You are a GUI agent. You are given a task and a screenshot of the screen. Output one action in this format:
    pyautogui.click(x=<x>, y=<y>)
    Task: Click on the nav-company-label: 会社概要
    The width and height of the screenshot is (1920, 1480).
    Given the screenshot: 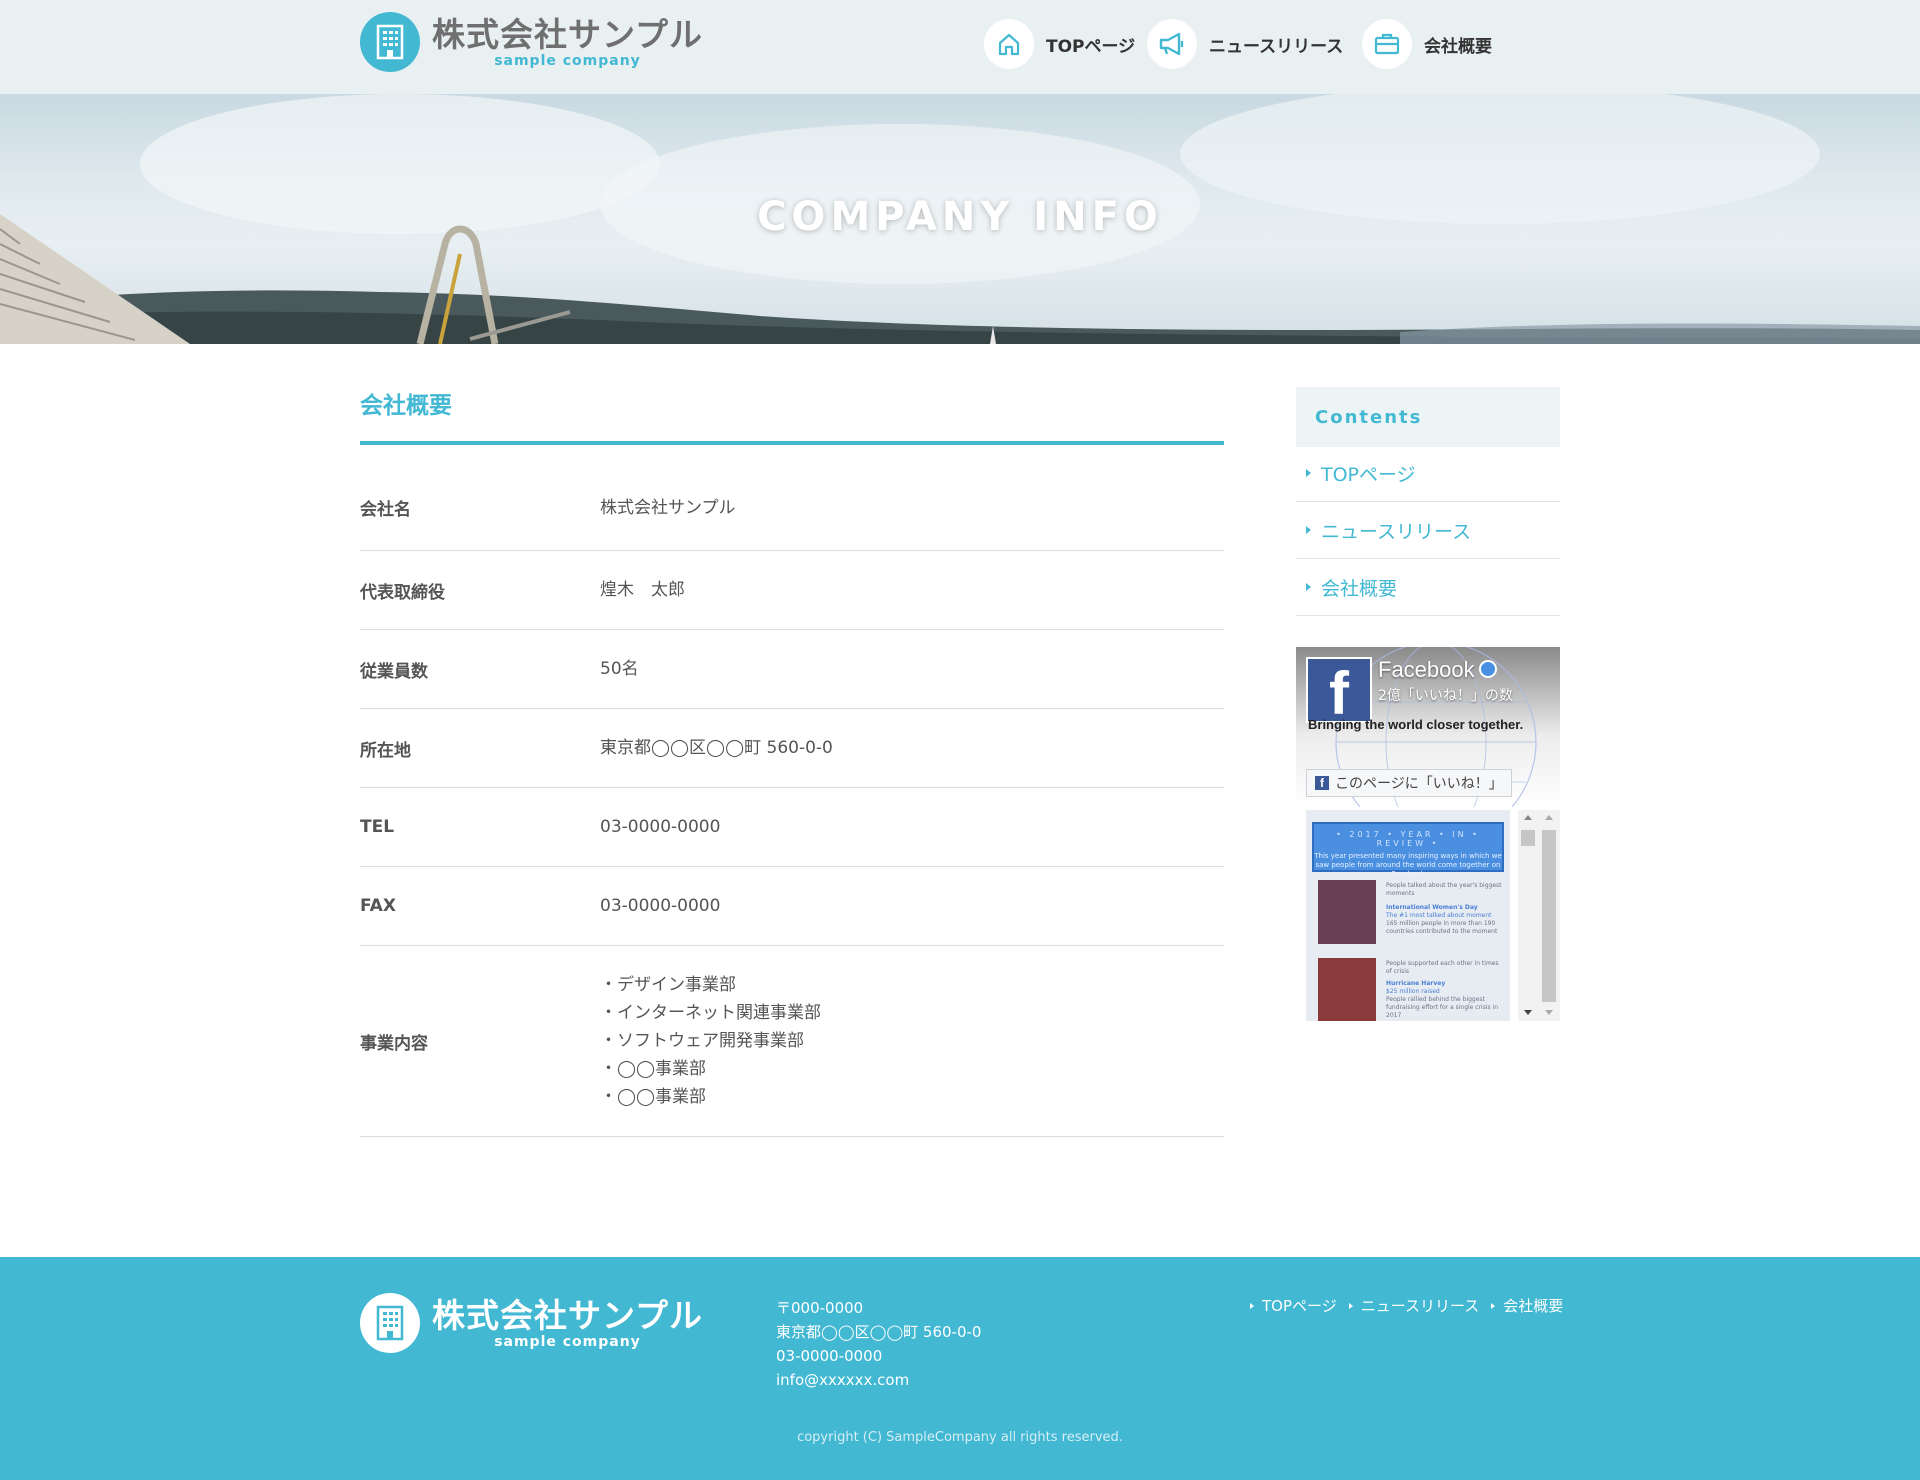 What is the action you would take?
    pyautogui.click(x=1458, y=46)
    